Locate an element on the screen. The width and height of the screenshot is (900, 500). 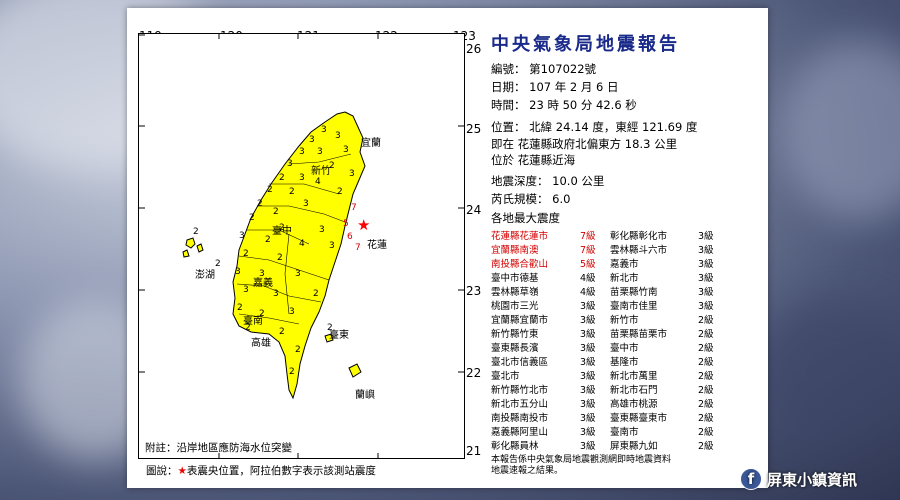
intensity-row: 臺中市德基 4級 新北市 3級 is located at coordinates (614, 277).